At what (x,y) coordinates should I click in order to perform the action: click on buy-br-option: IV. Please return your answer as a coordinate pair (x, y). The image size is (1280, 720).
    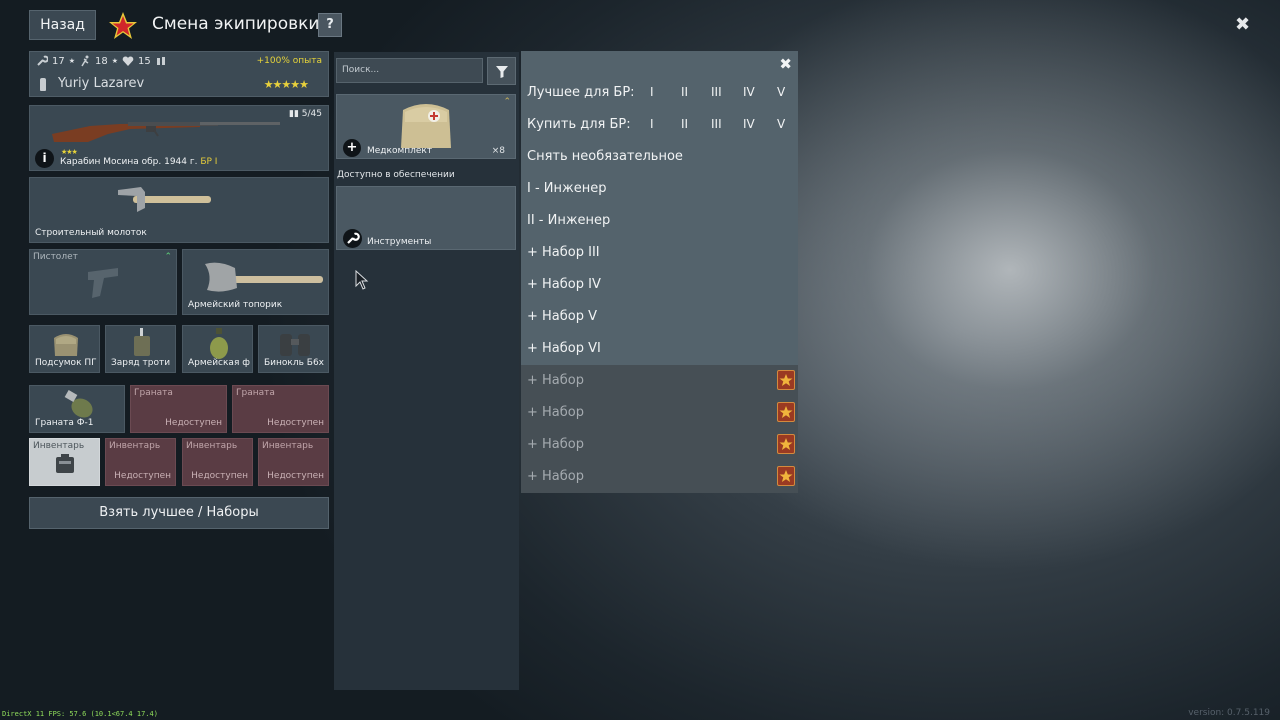
    Looking at the image, I should click on (749, 124).